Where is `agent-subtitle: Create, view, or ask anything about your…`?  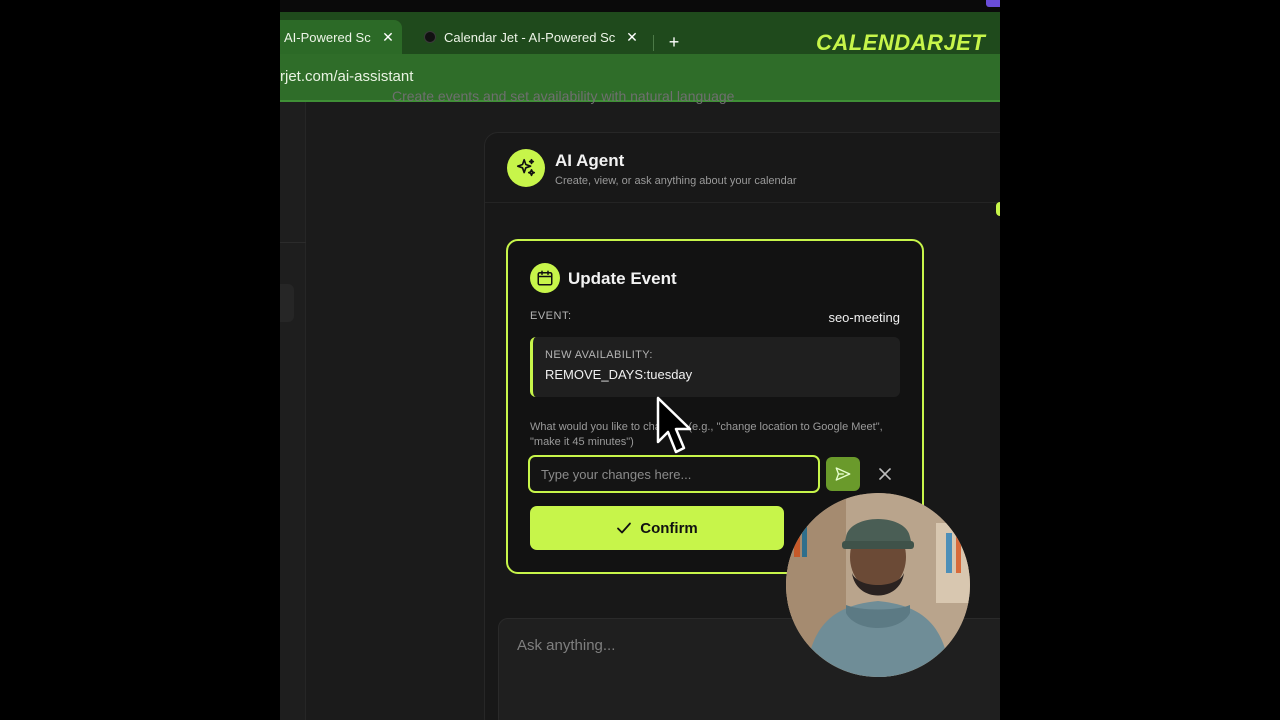 agent-subtitle: Create, view, or ask anything about your… is located at coordinates (676, 181).